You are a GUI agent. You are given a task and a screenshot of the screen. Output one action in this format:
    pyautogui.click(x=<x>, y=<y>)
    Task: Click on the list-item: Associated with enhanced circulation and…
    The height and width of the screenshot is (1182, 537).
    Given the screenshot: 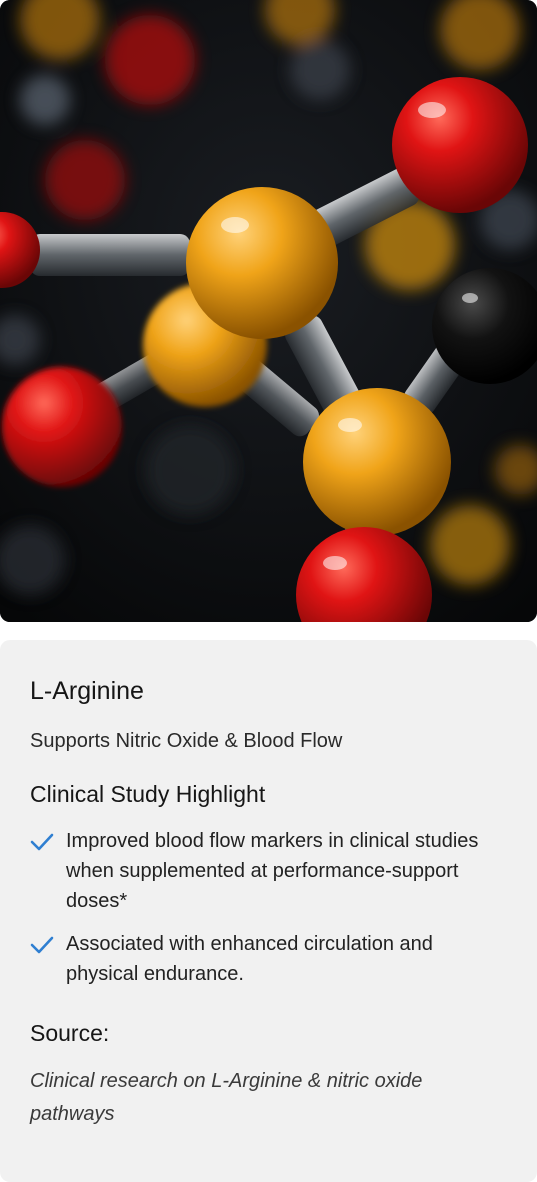 What is the action you would take?
    pyautogui.click(x=268, y=959)
    